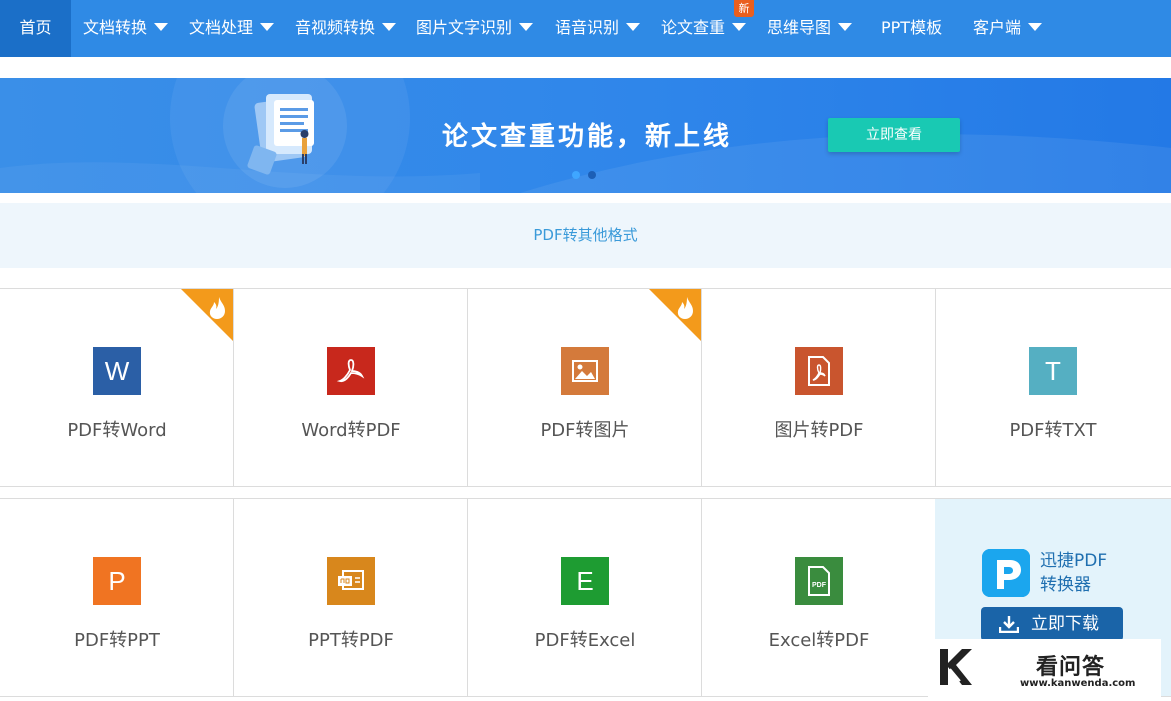  What do you see at coordinates (117, 581) in the screenshot?
I see `ppt-icon: P` at bounding box center [117, 581].